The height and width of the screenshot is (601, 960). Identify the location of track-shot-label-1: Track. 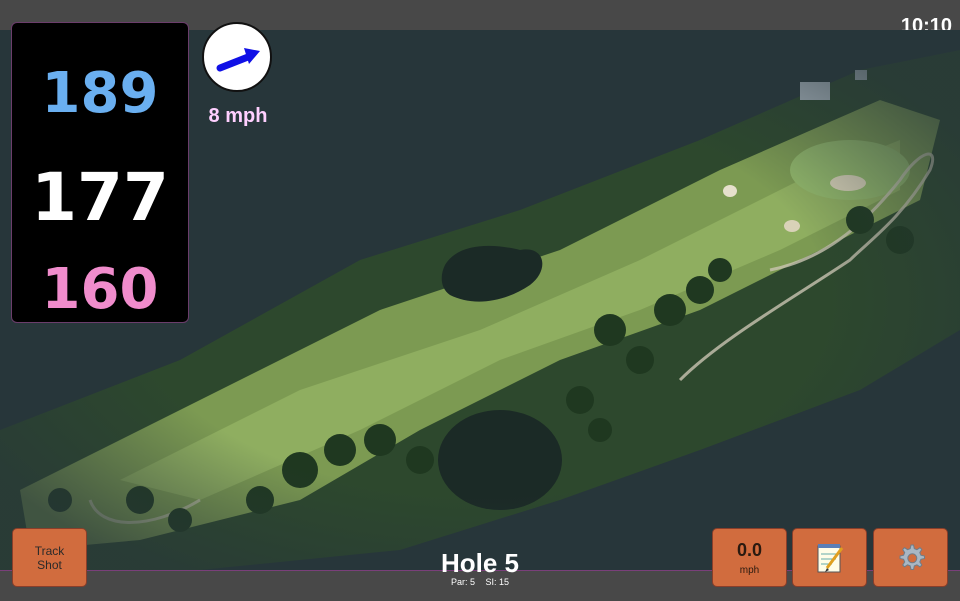
(49, 550).